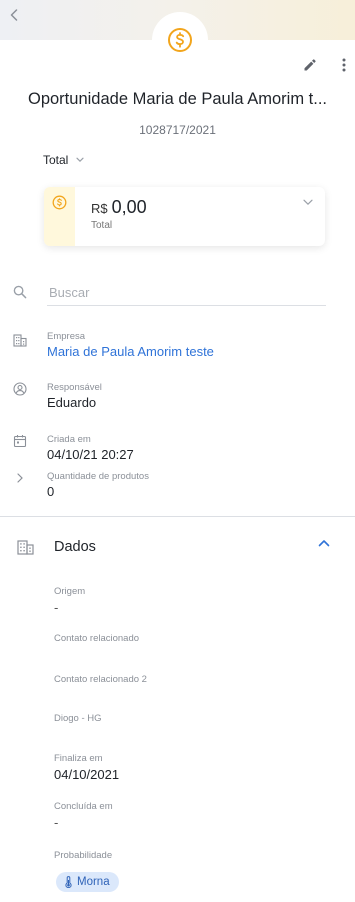 Image resolution: width=355 pixels, height=902 pixels. Describe the element at coordinates (78, 718) in the screenshot. I see `diogo-label: Diogo - HG` at that location.